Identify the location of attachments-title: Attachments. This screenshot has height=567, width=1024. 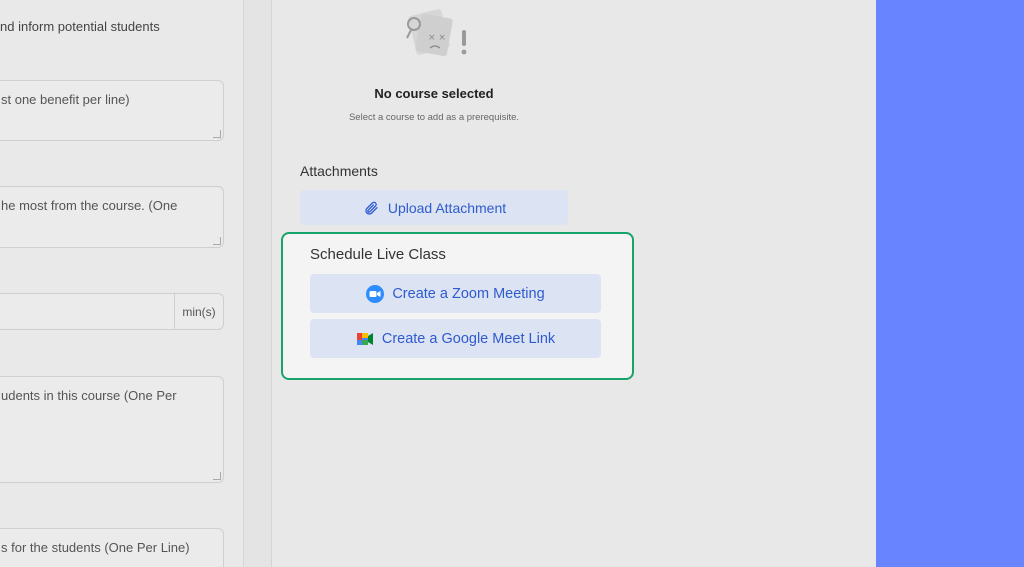
(339, 171).